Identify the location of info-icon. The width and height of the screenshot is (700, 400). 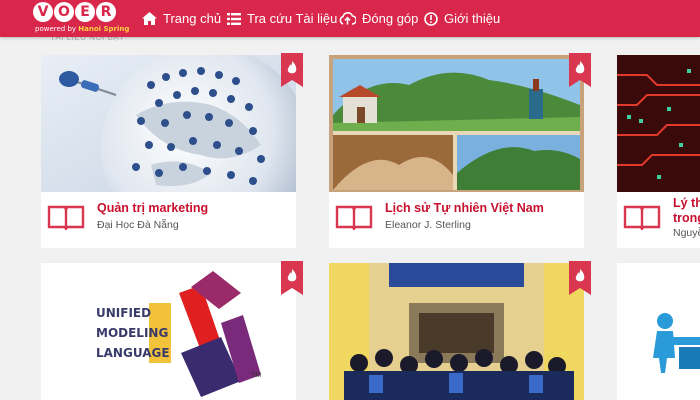
(431, 18).